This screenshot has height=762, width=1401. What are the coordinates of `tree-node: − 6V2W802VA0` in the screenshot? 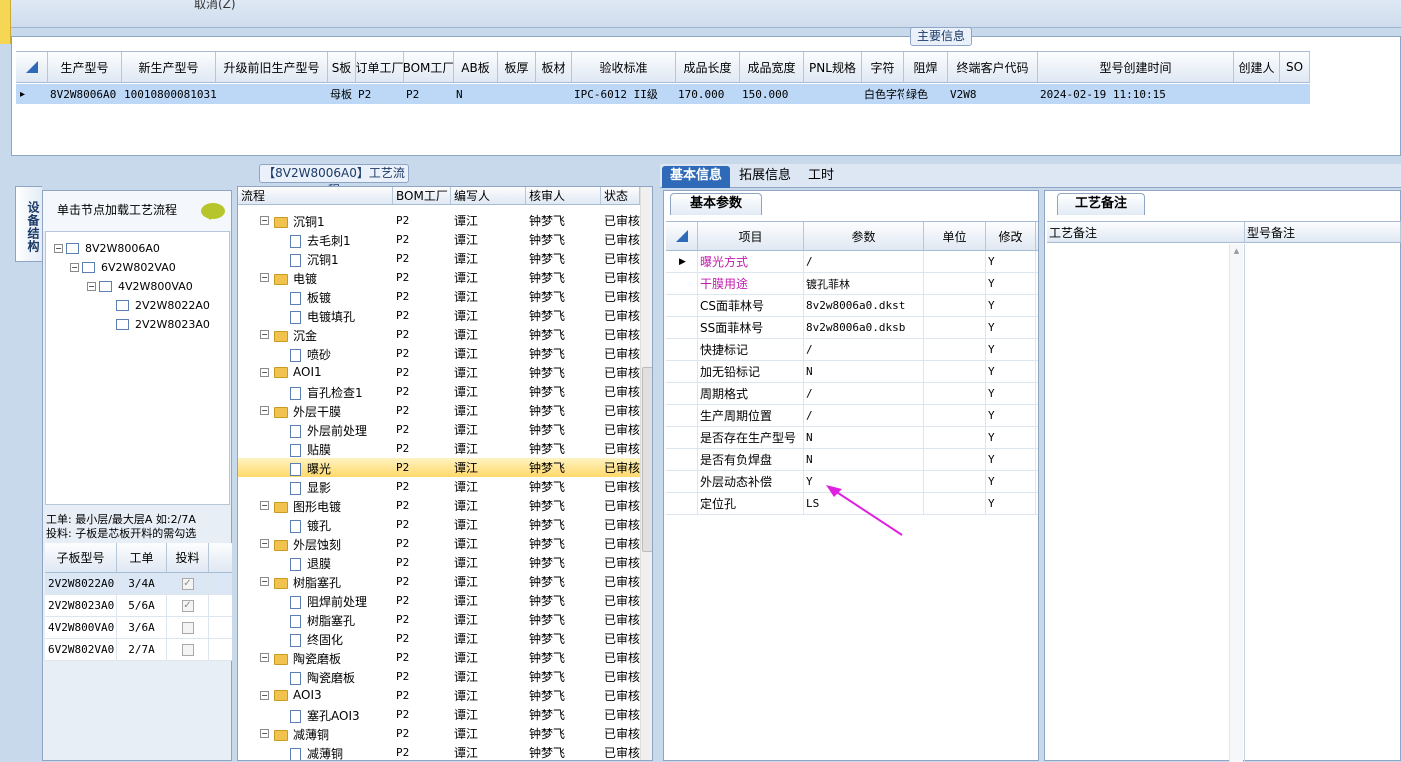 It's located at (123, 267).